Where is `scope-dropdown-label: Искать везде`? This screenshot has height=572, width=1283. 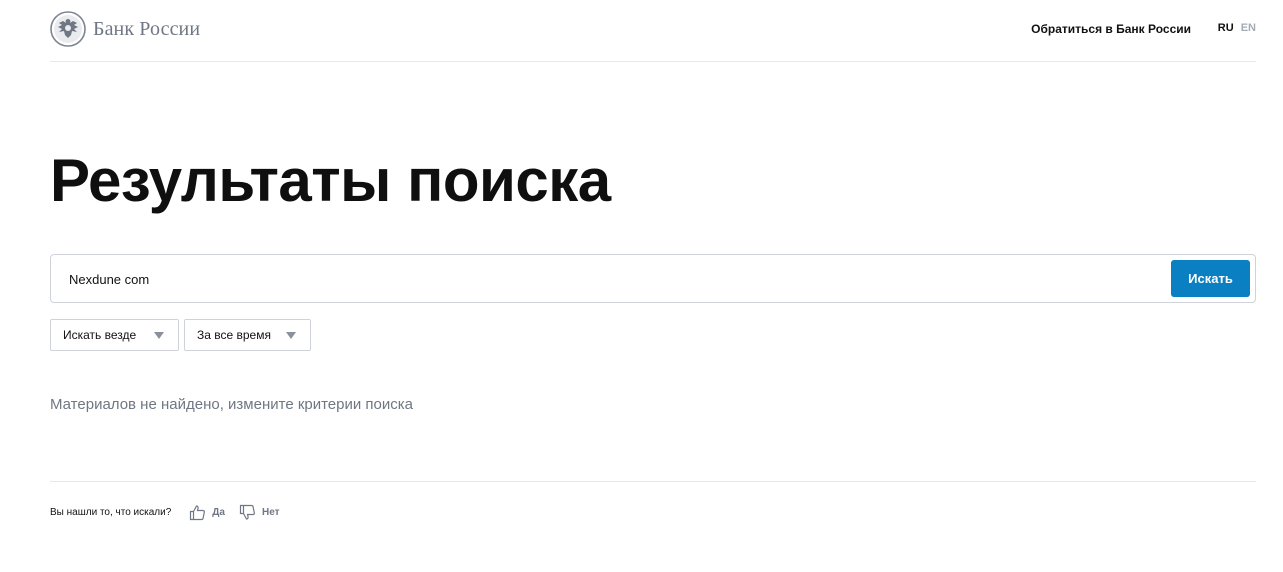
scope-dropdown-label: Искать везде is located at coordinates (100, 335).